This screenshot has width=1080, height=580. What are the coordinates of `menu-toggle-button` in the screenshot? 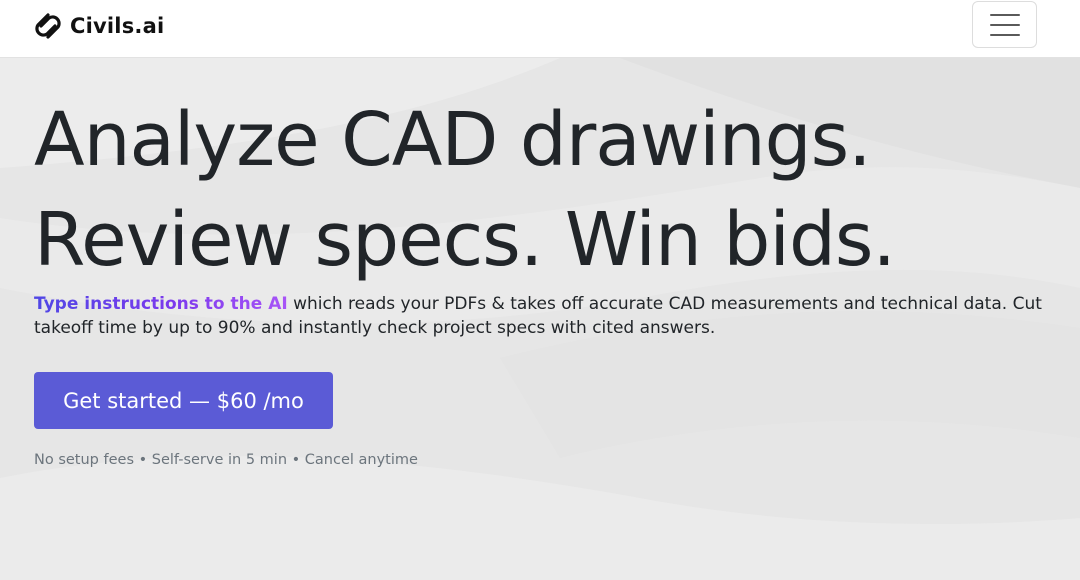 It's located at (1004, 24).